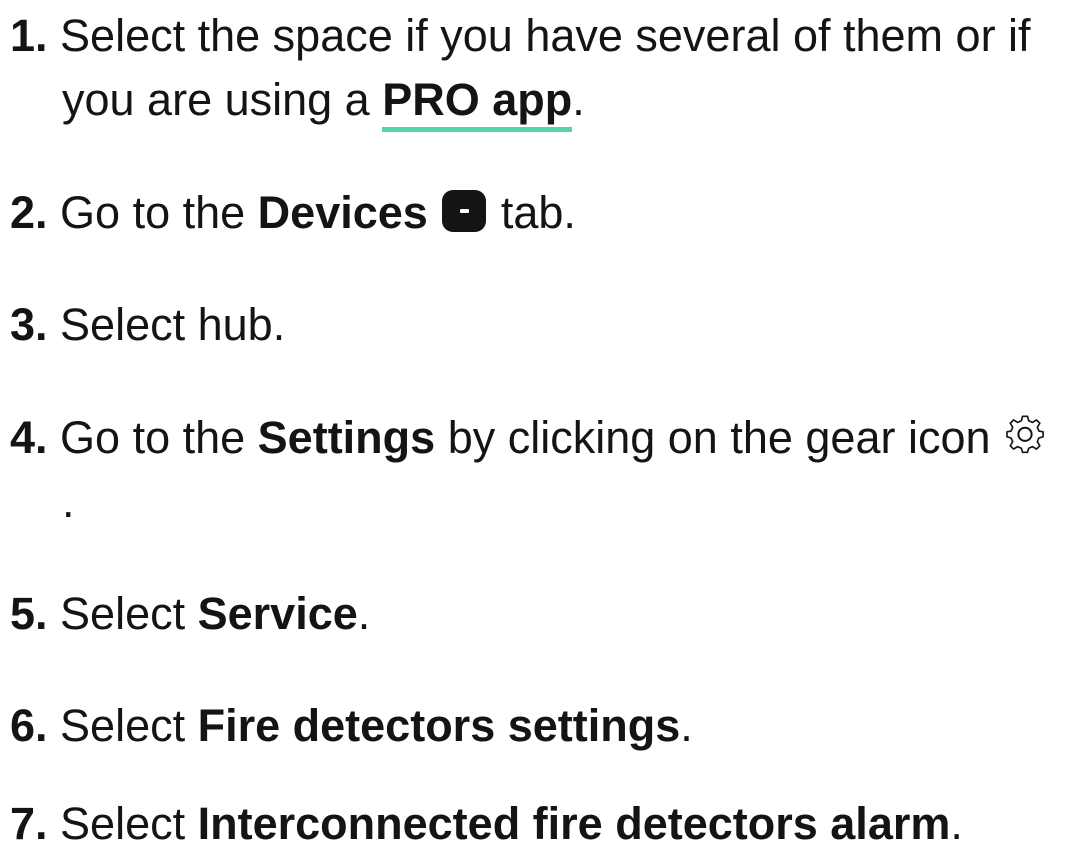 The height and width of the screenshot is (856, 1074). I want to click on step-number: 7., so click(29, 823).